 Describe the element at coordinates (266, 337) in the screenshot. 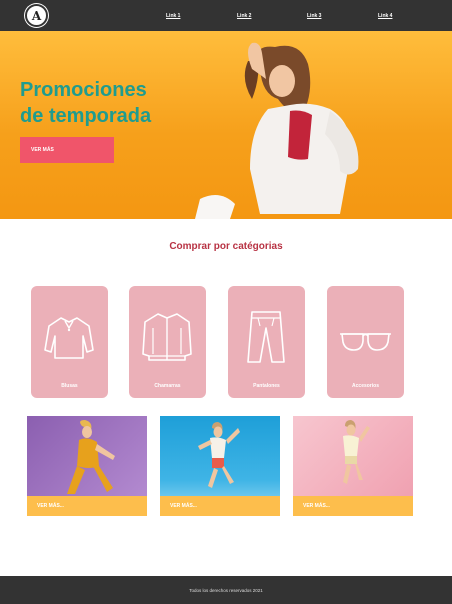

I see `pants-icon` at that location.